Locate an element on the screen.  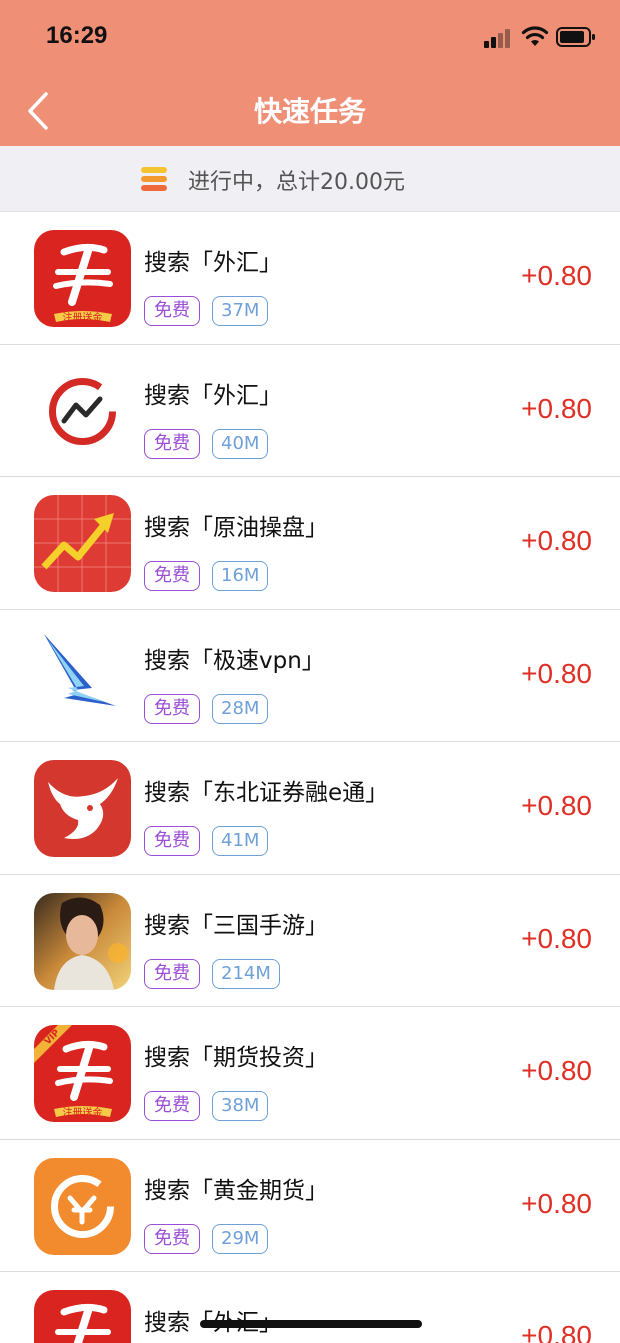
bull-securities-icon is located at coordinates (82, 808).